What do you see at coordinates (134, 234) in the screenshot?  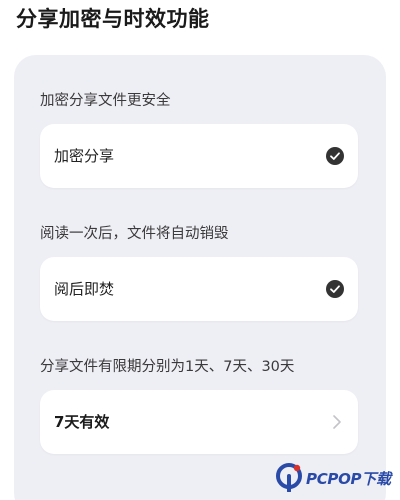 I see `section-description-burn: 阅读一次后，文件将自动销毁` at bounding box center [134, 234].